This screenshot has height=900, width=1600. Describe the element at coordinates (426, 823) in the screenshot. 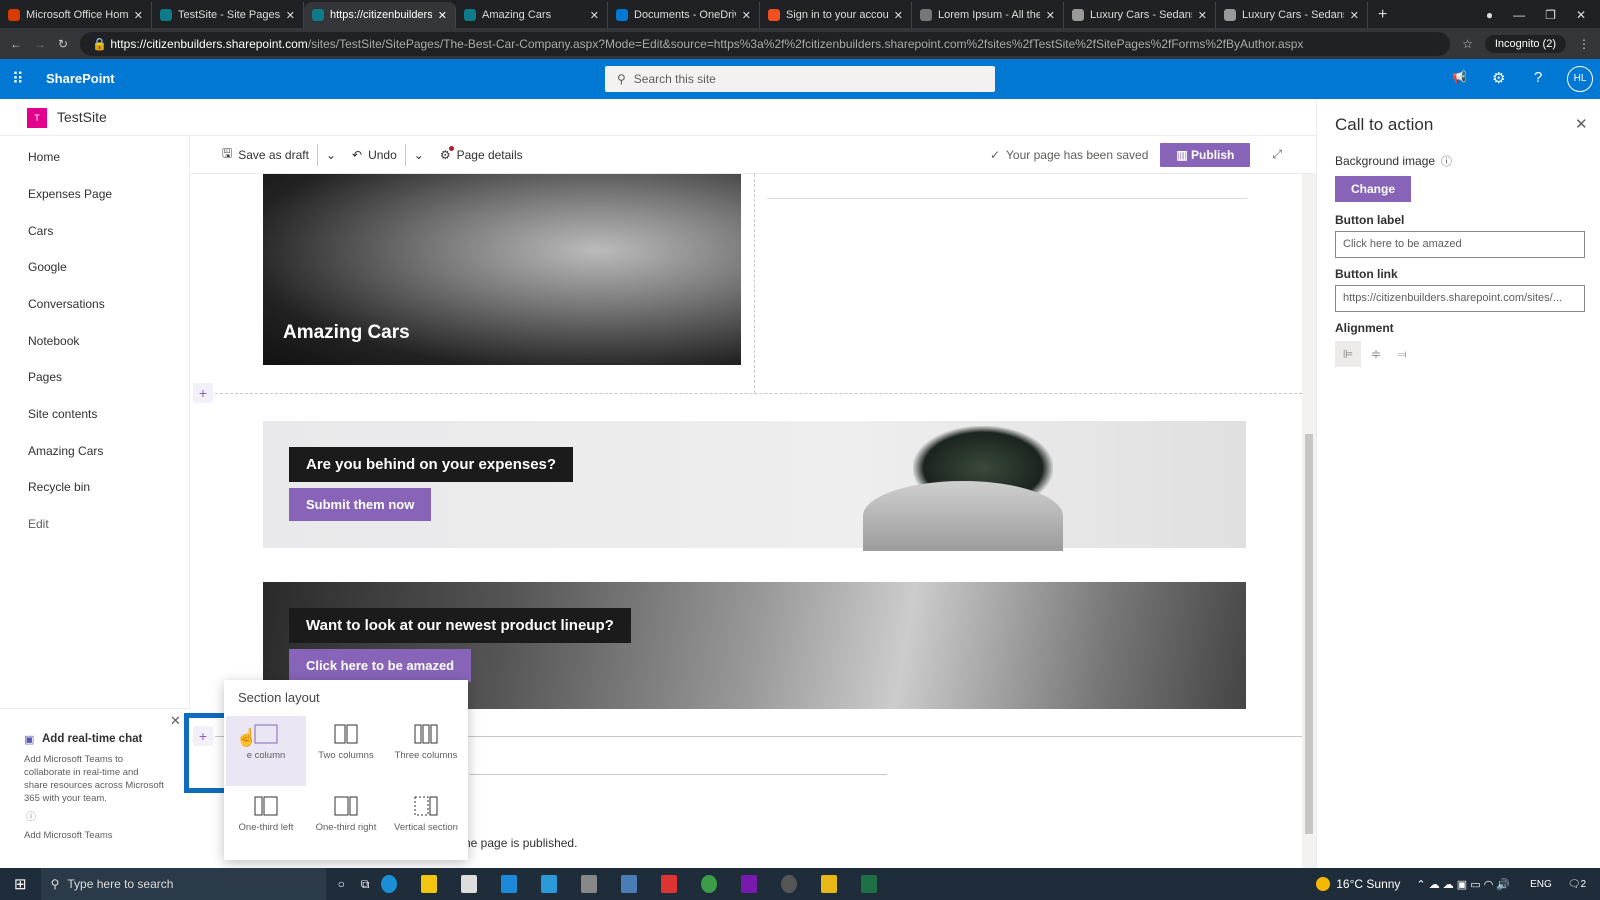

I see `option-vertical-section: Vertical section` at that location.